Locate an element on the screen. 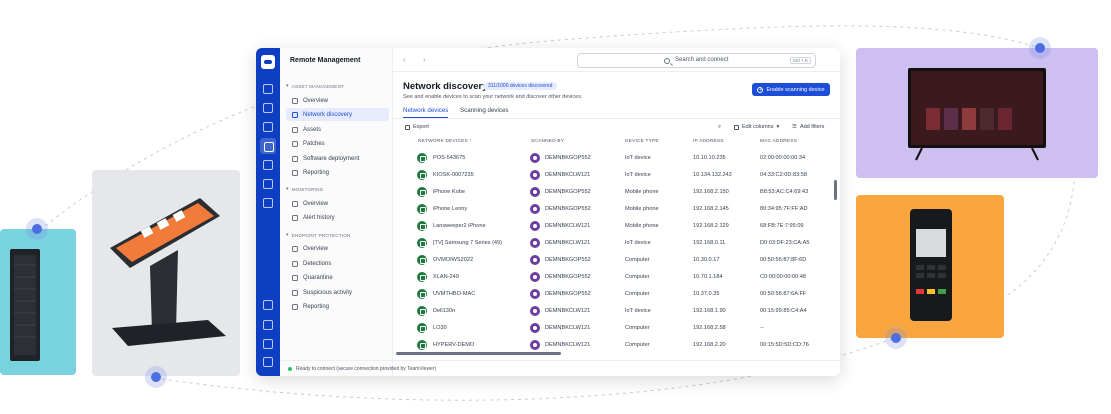 The image size is (1111, 414). tab-scanning-devices: Scanning devices is located at coordinates (484, 112).